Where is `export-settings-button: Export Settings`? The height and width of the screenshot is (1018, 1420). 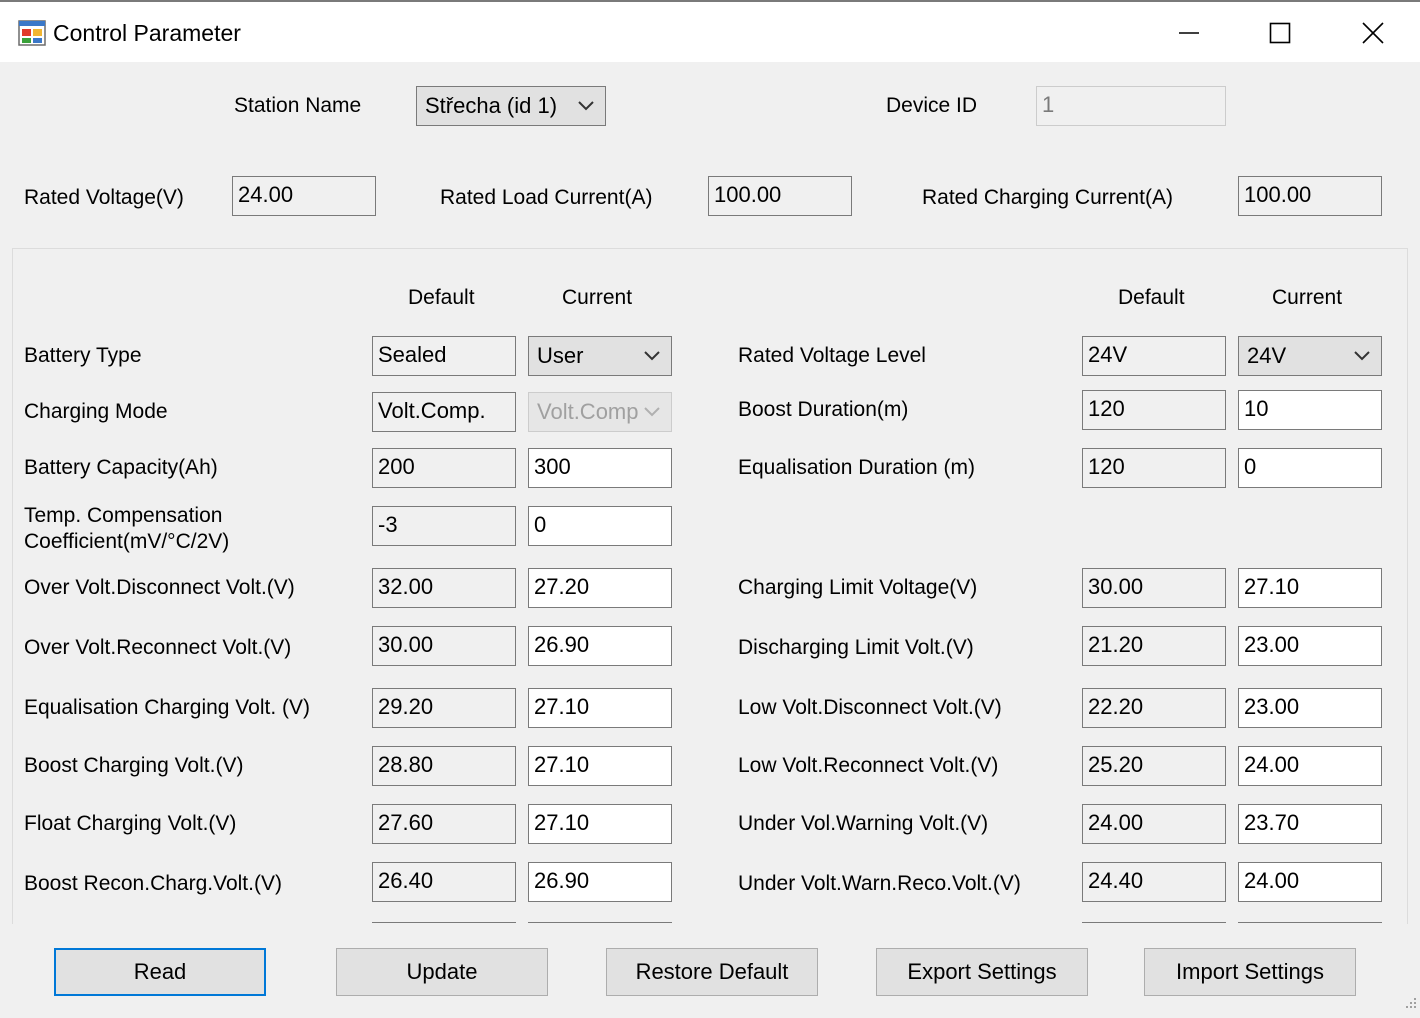 export-settings-button: Export Settings is located at coordinates (982, 972).